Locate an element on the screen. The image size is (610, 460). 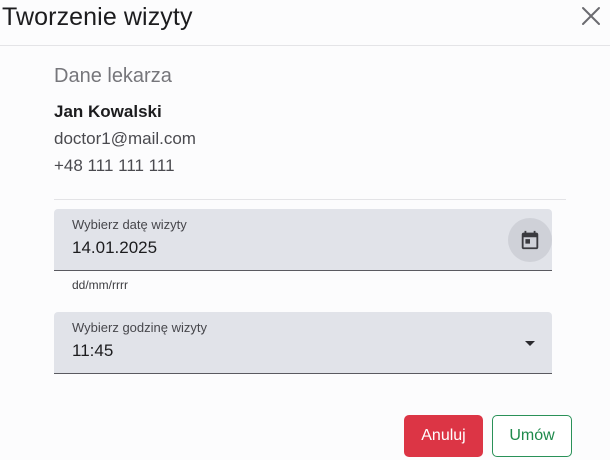
visit-date-value: 14.01.2025 is located at coordinates (115, 247).